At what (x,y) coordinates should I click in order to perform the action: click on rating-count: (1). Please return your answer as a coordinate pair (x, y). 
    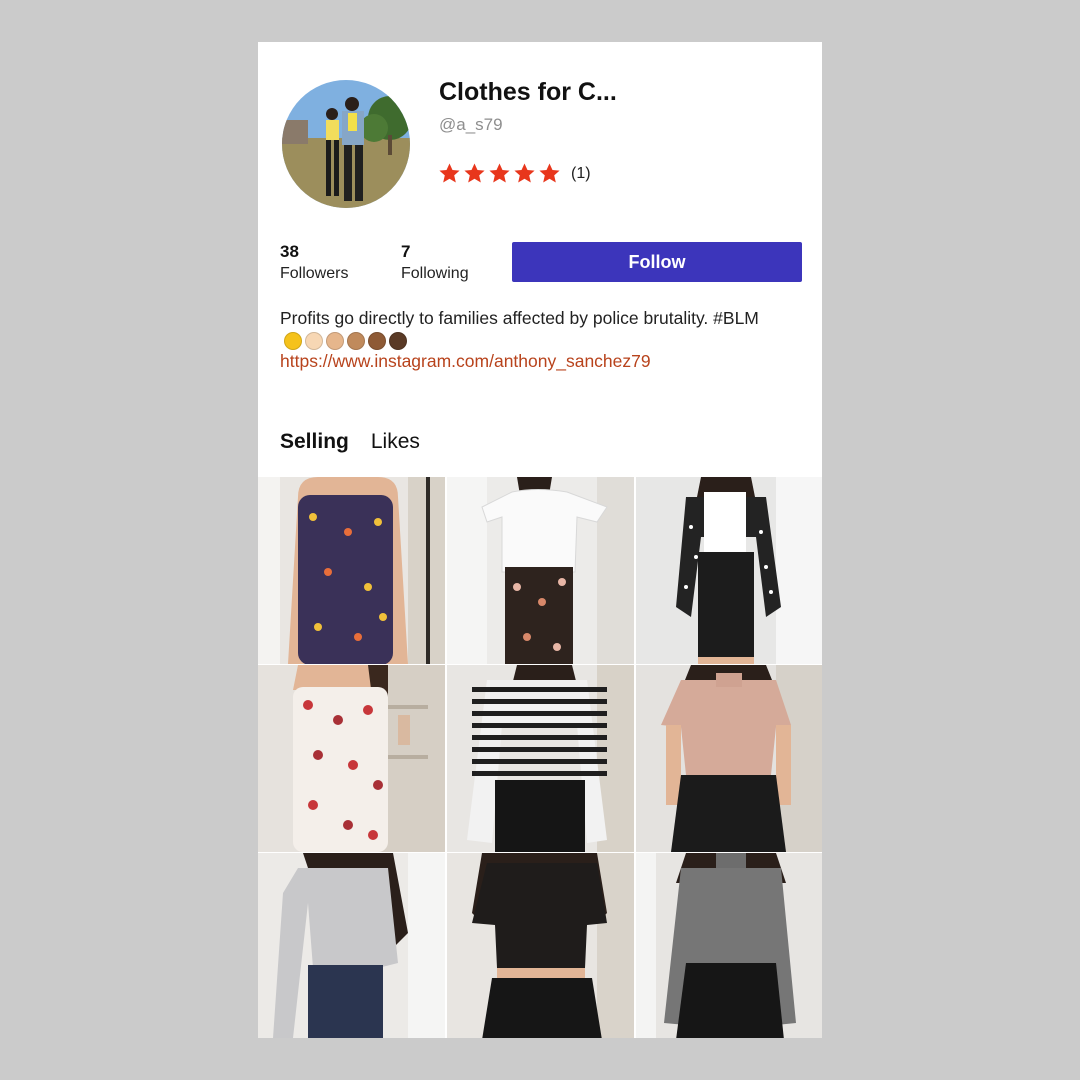
    Looking at the image, I should click on (581, 173).